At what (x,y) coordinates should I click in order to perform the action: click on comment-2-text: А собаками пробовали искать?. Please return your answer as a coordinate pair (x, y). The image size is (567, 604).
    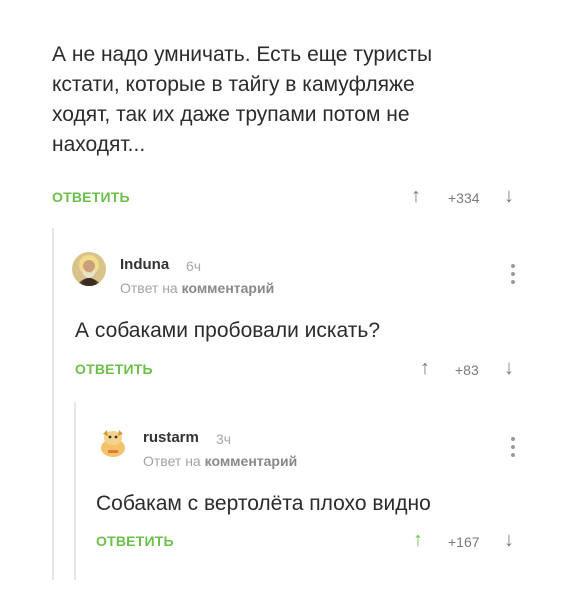
    Looking at the image, I should click on (228, 330).